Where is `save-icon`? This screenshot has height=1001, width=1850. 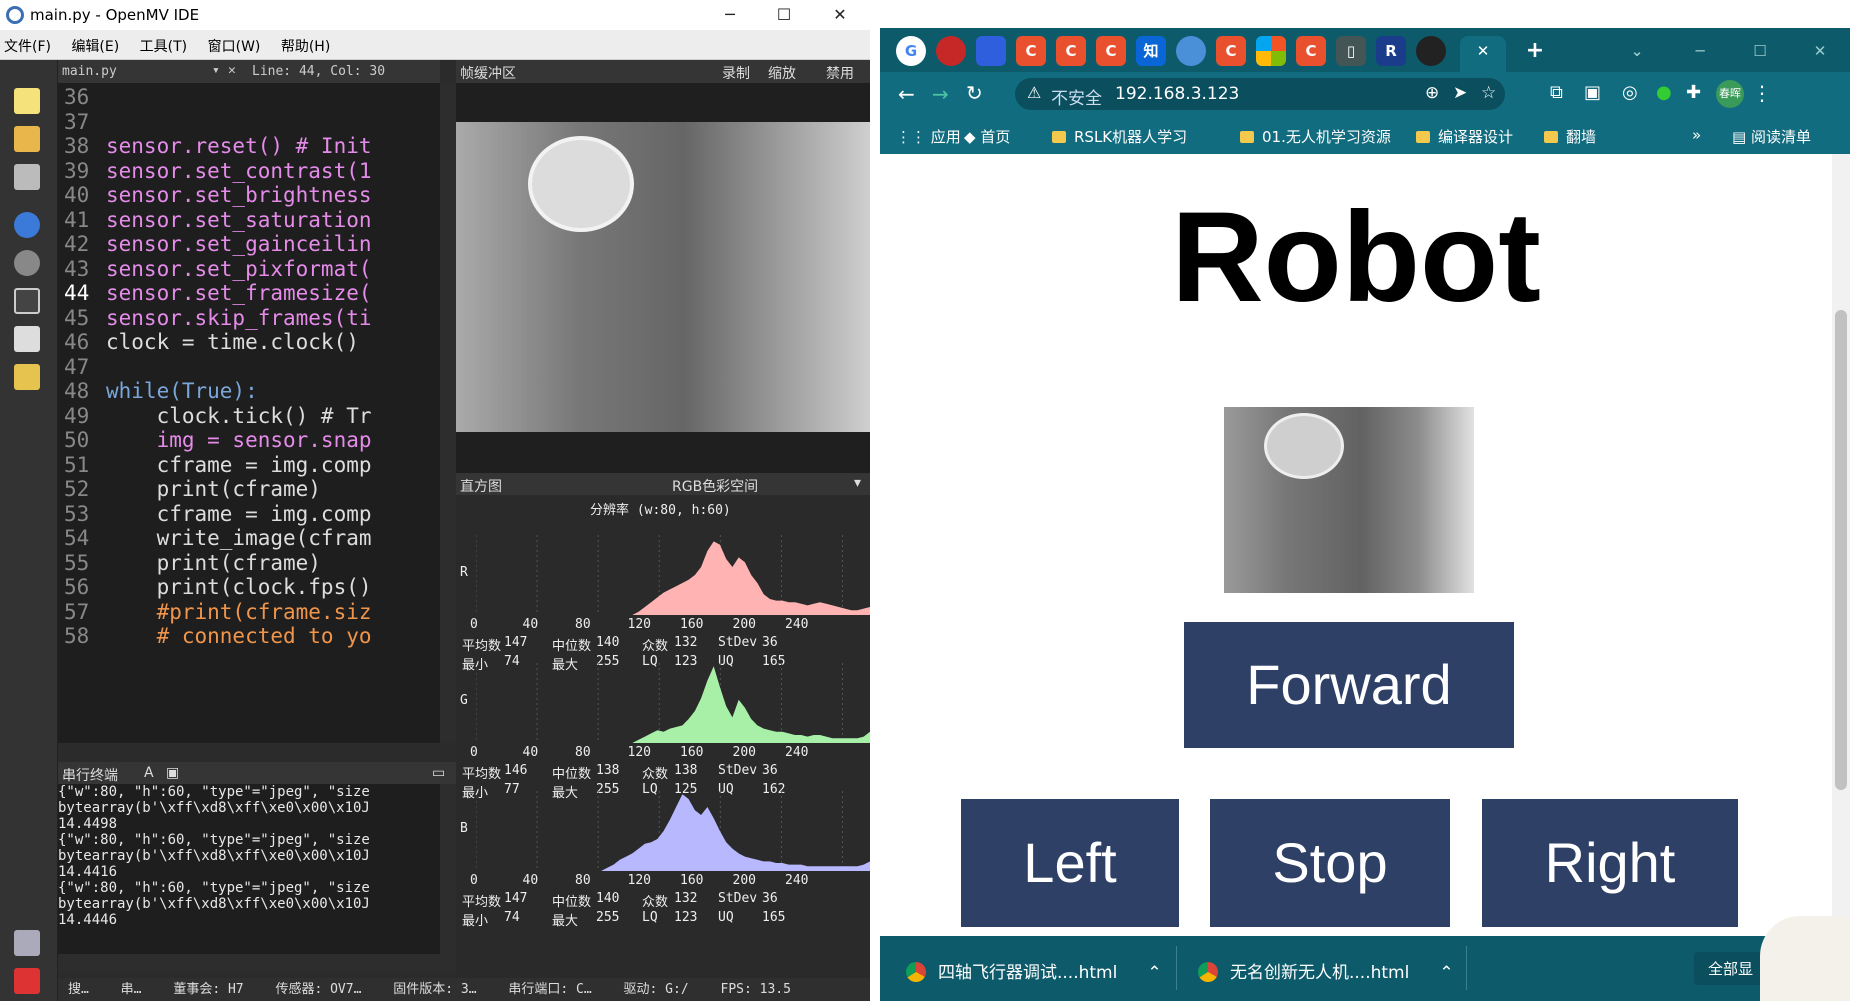
save-icon is located at coordinates (27, 177).